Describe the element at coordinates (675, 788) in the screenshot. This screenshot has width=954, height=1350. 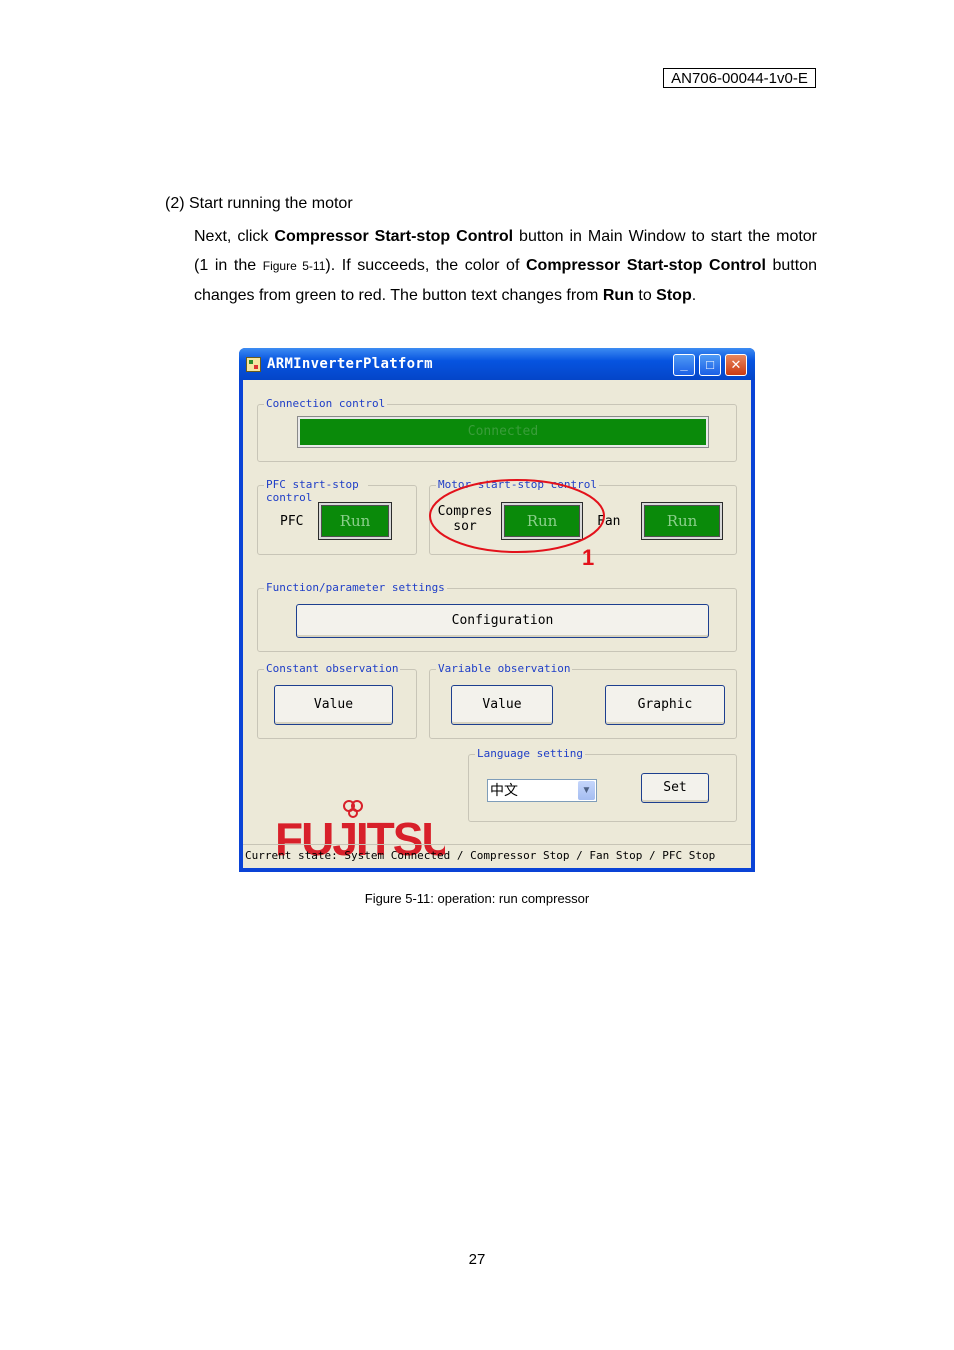
I see `set-language-button: Set` at that location.